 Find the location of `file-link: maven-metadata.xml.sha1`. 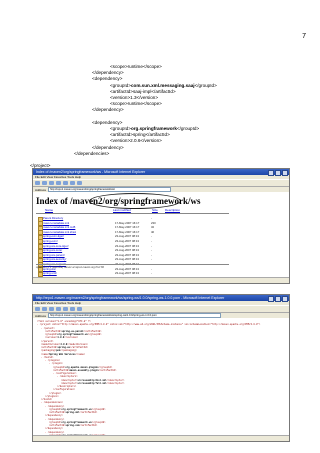

file-link: maven-metadata.xml.sha1 is located at coordinates (59, 232).